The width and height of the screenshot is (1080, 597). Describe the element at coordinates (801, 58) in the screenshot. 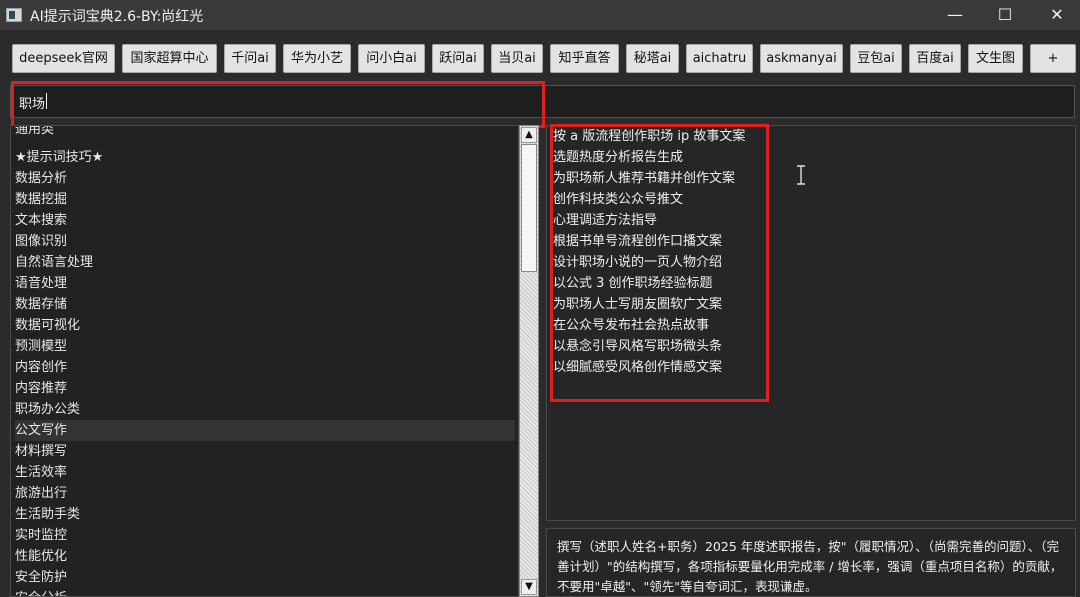

I see `askmanyai-button: askmanyai` at that location.